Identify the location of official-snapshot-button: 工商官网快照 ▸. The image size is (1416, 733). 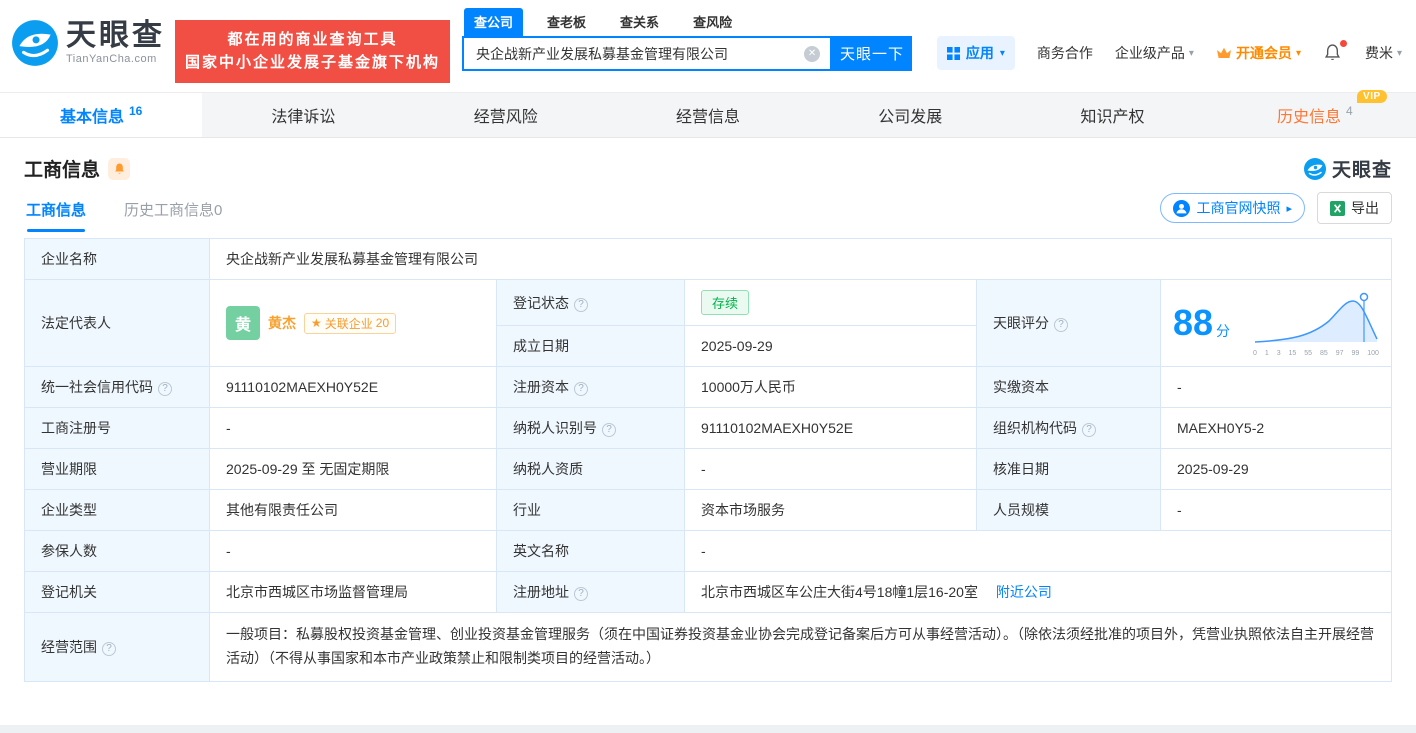
(1232, 208).